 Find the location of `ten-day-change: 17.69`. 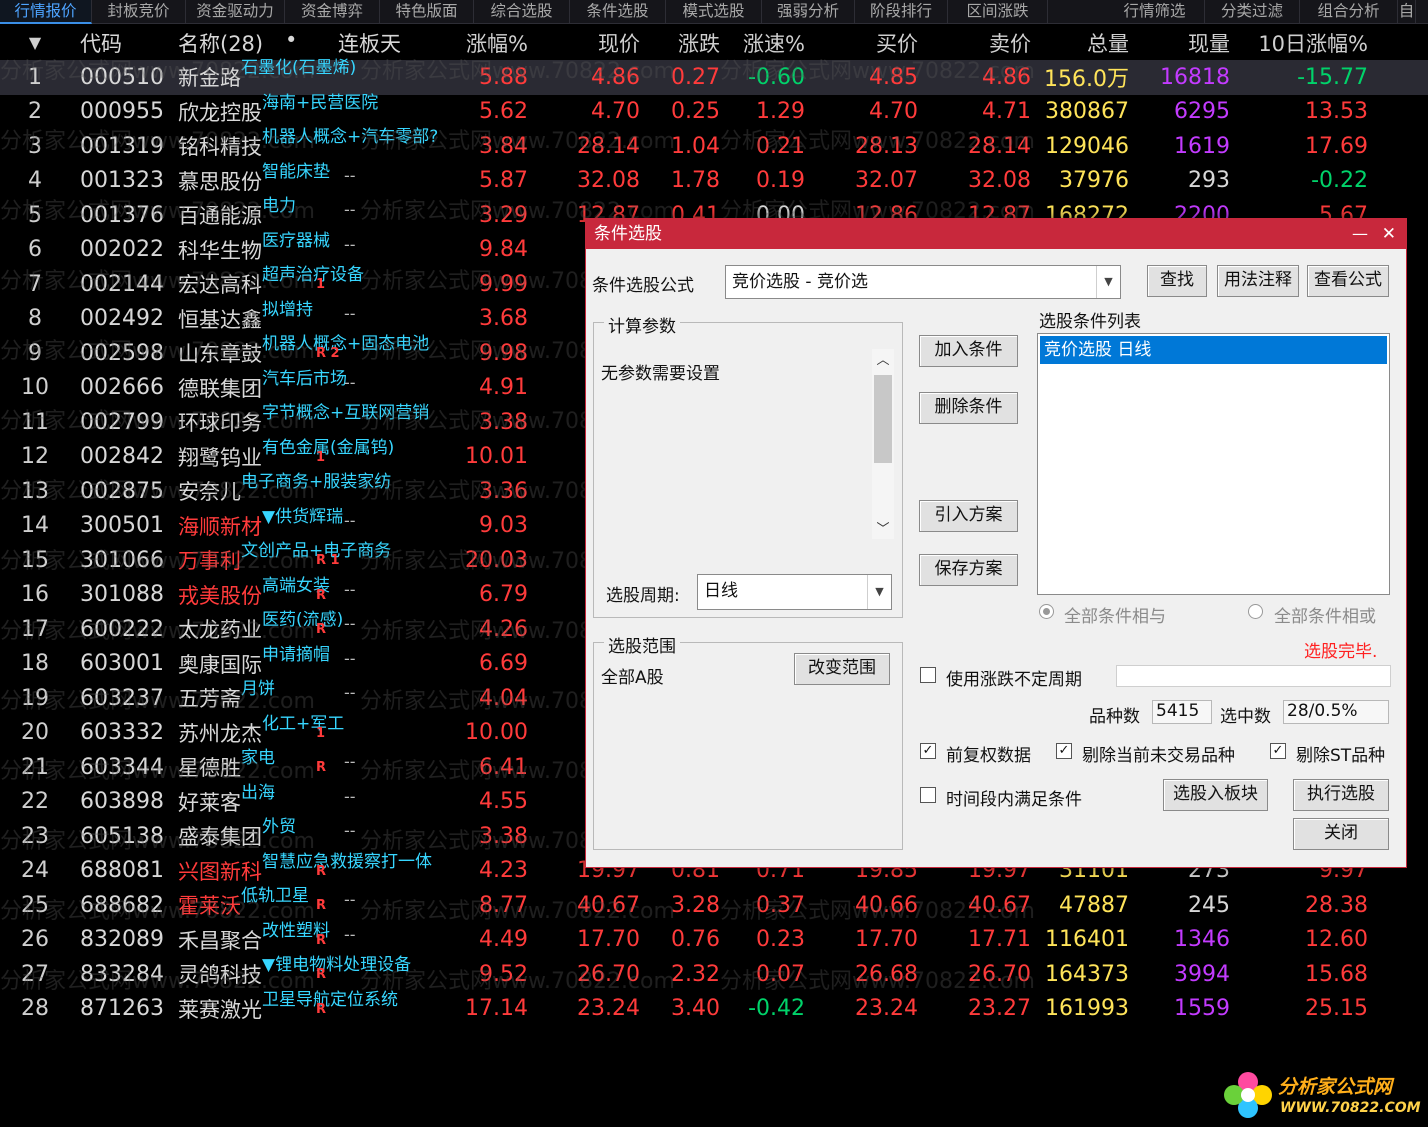

ten-day-change: 17.69 is located at coordinates (1336, 146).